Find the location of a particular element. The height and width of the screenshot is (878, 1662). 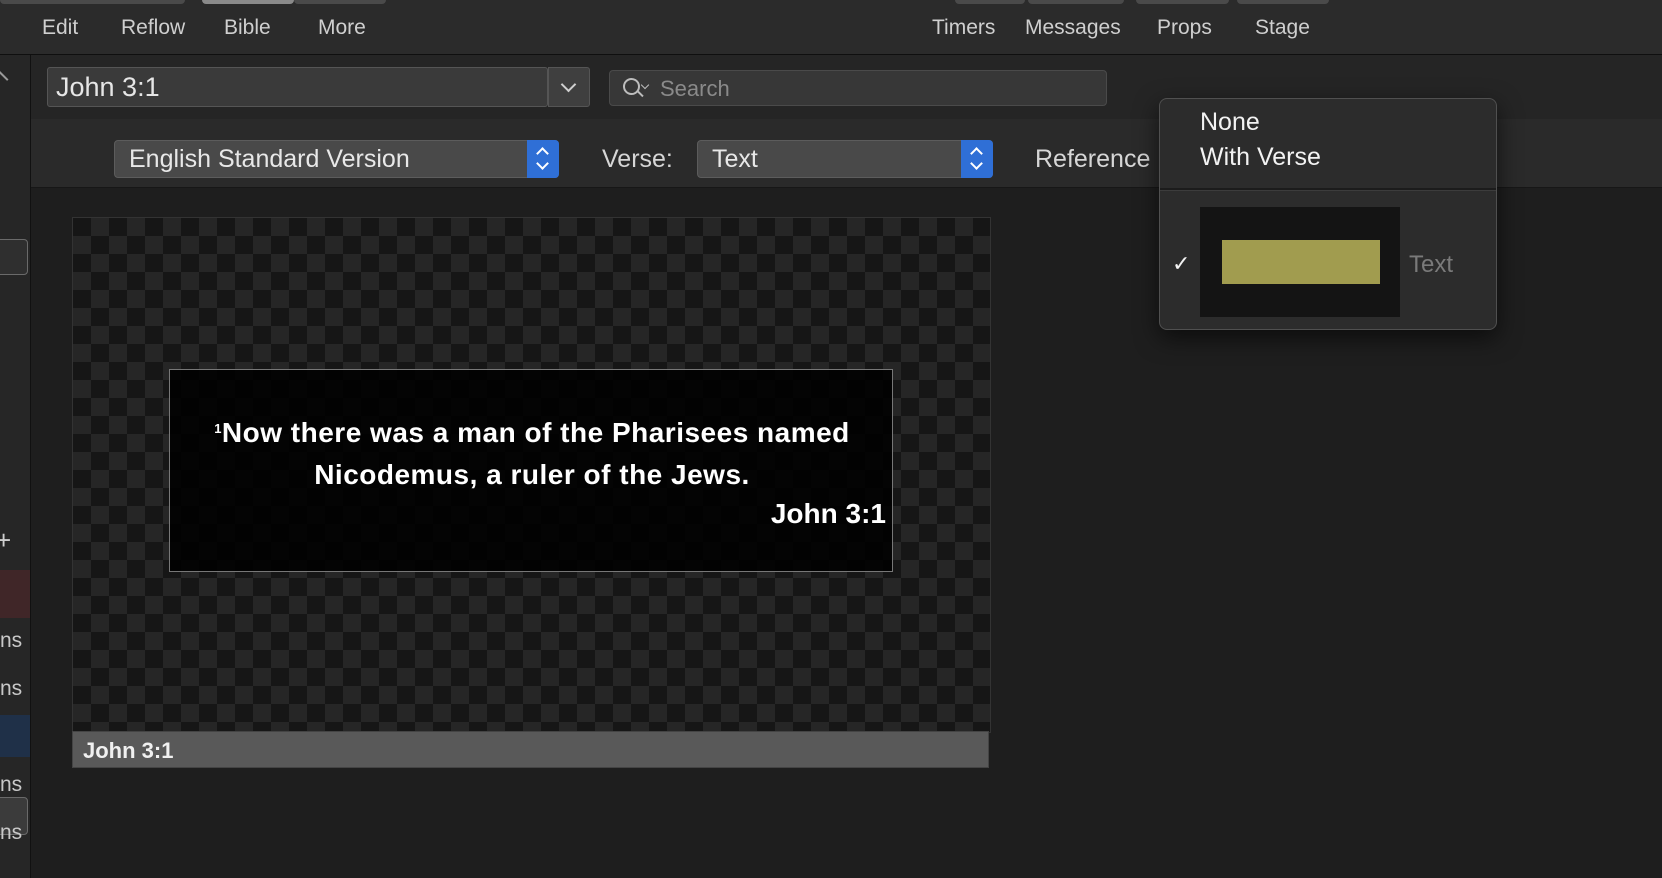

menu-divider is located at coordinates (1328, 189).